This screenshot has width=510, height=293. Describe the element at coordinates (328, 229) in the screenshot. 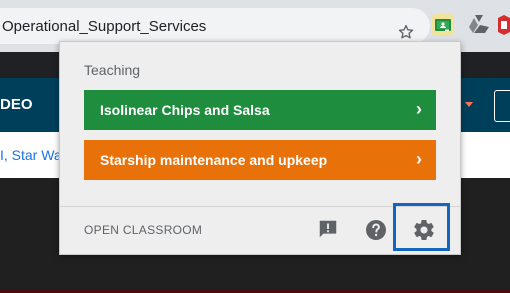

I see `feedback-icon` at that location.